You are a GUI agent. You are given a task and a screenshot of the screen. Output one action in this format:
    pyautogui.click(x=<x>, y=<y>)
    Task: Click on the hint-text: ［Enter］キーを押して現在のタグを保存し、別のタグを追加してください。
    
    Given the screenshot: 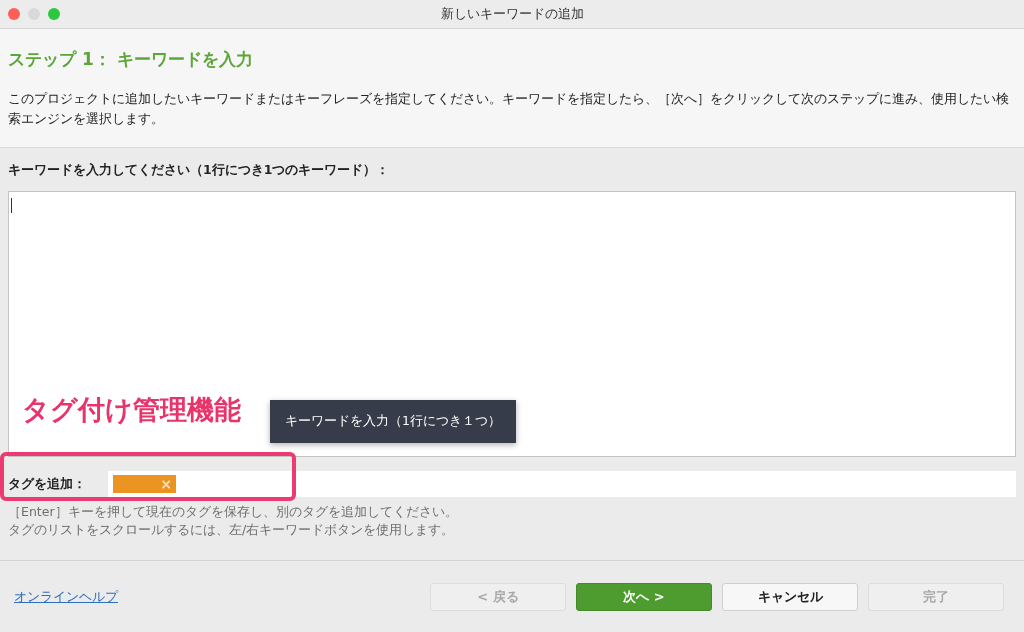 What is the action you would take?
    pyautogui.click(x=233, y=512)
    